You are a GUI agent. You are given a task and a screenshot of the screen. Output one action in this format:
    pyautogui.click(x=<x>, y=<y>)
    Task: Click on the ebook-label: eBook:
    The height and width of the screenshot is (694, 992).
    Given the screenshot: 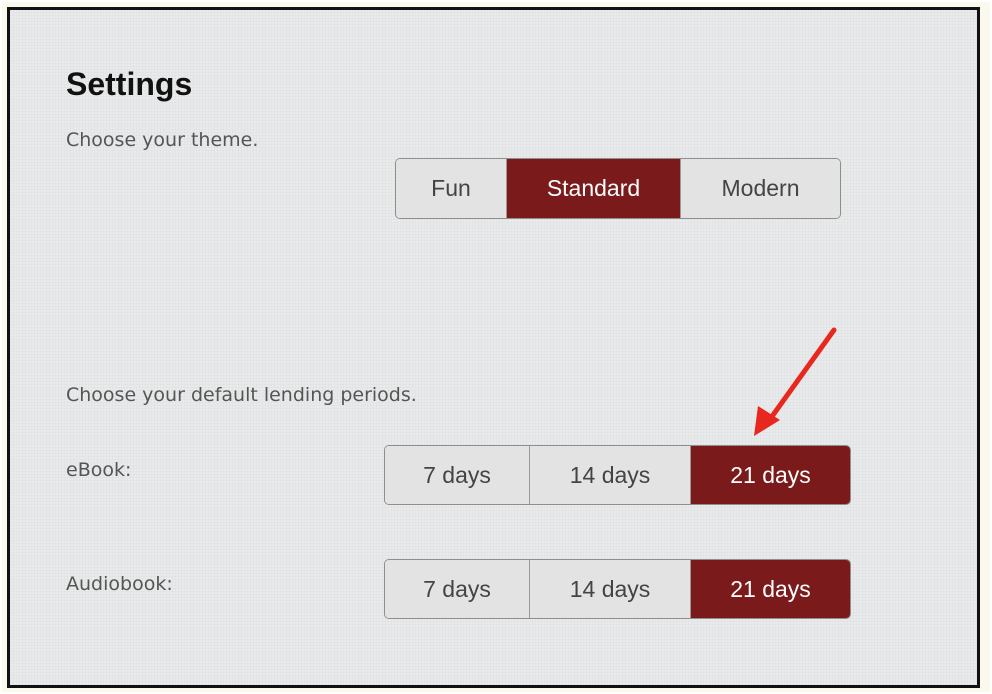 What is the action you would take?
    pyautogui.click(x=99, y=470)
    